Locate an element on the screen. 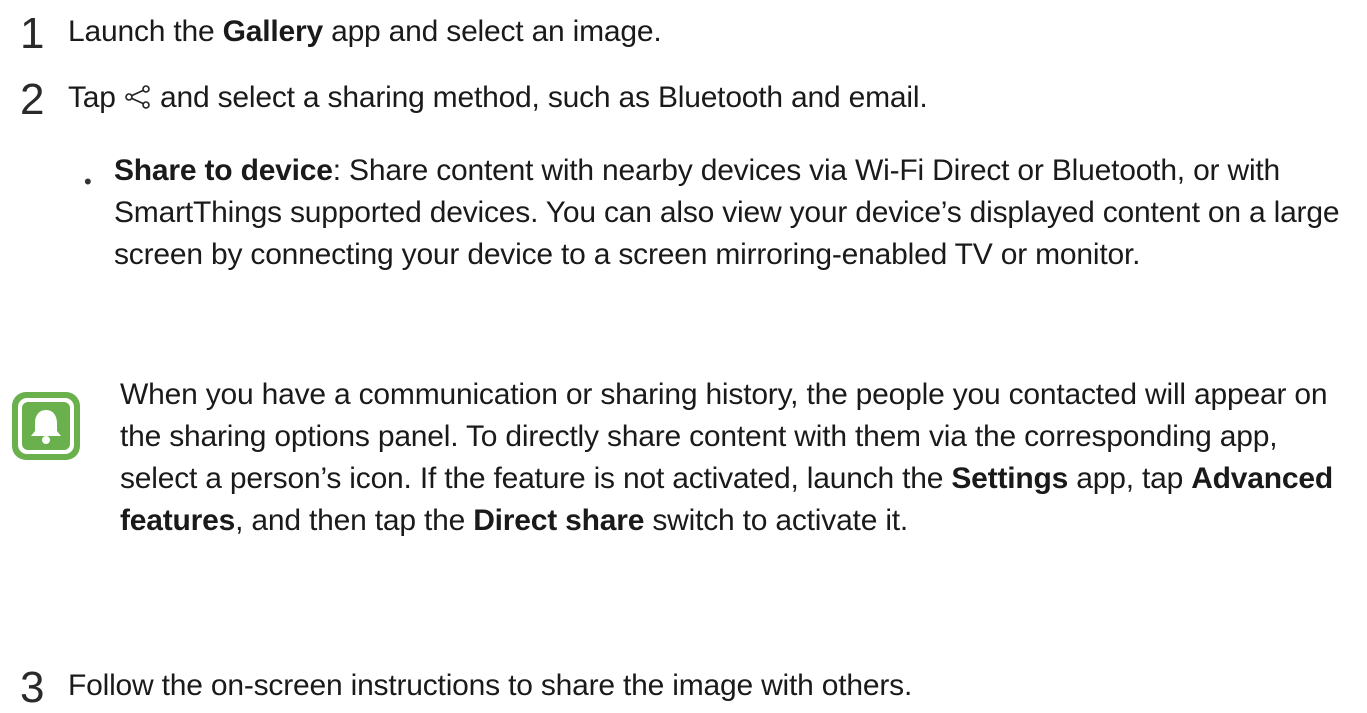 This screenshot has width=1367, height=713. step-number: 3 is located at coordinates (32, 687).